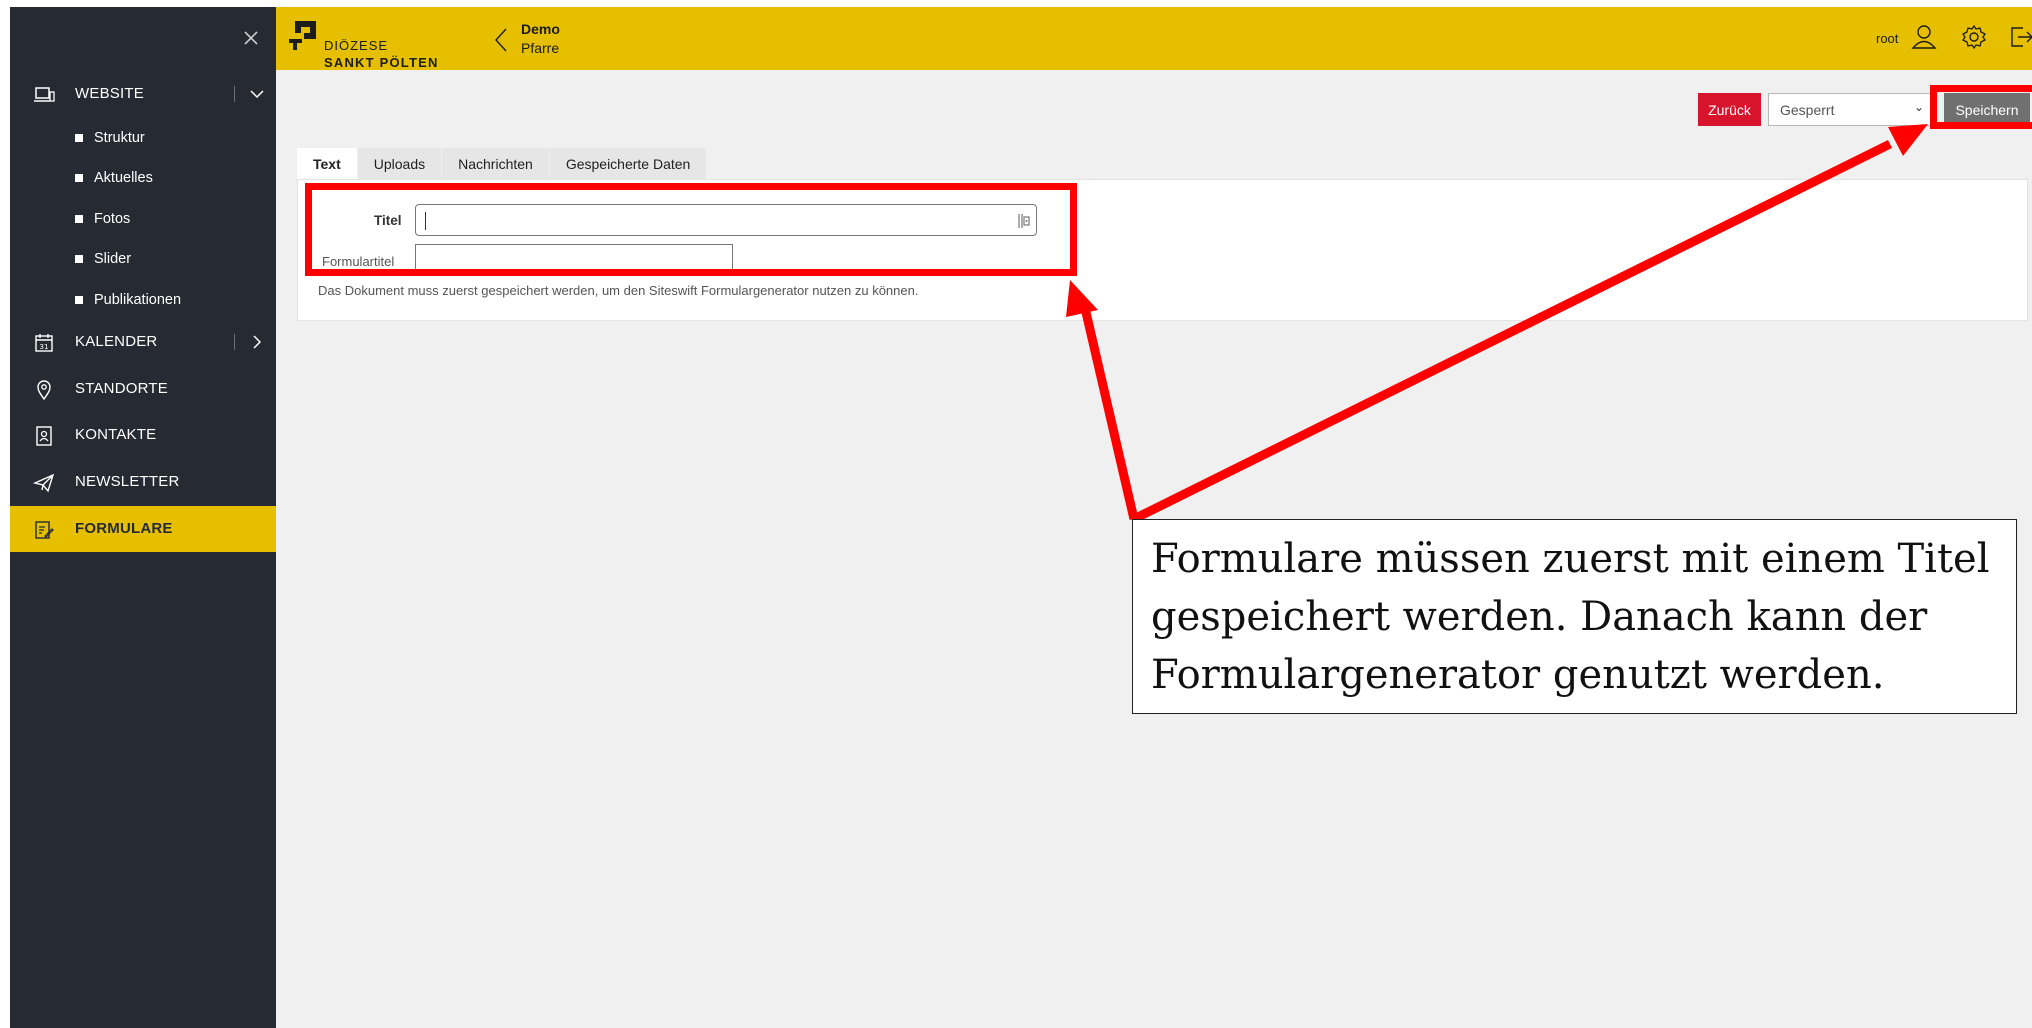 The width and height of the screenshot is (2032, 1028). What do you see at coordinates (44, 390) in the screenshot?
I see `location-pin-icon` at bounding box center [44, 390].